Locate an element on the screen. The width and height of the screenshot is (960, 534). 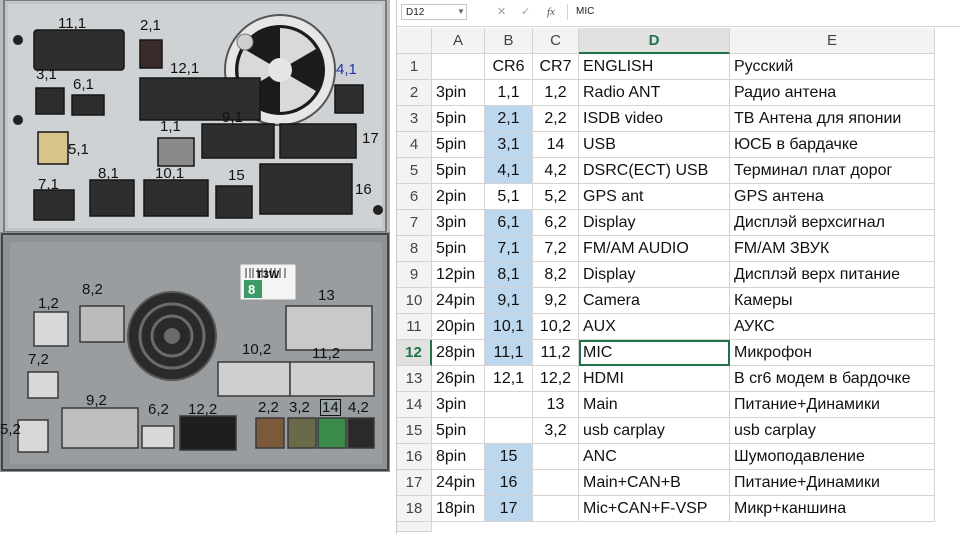
column-header-e: E is located at coordinates (832, 41).